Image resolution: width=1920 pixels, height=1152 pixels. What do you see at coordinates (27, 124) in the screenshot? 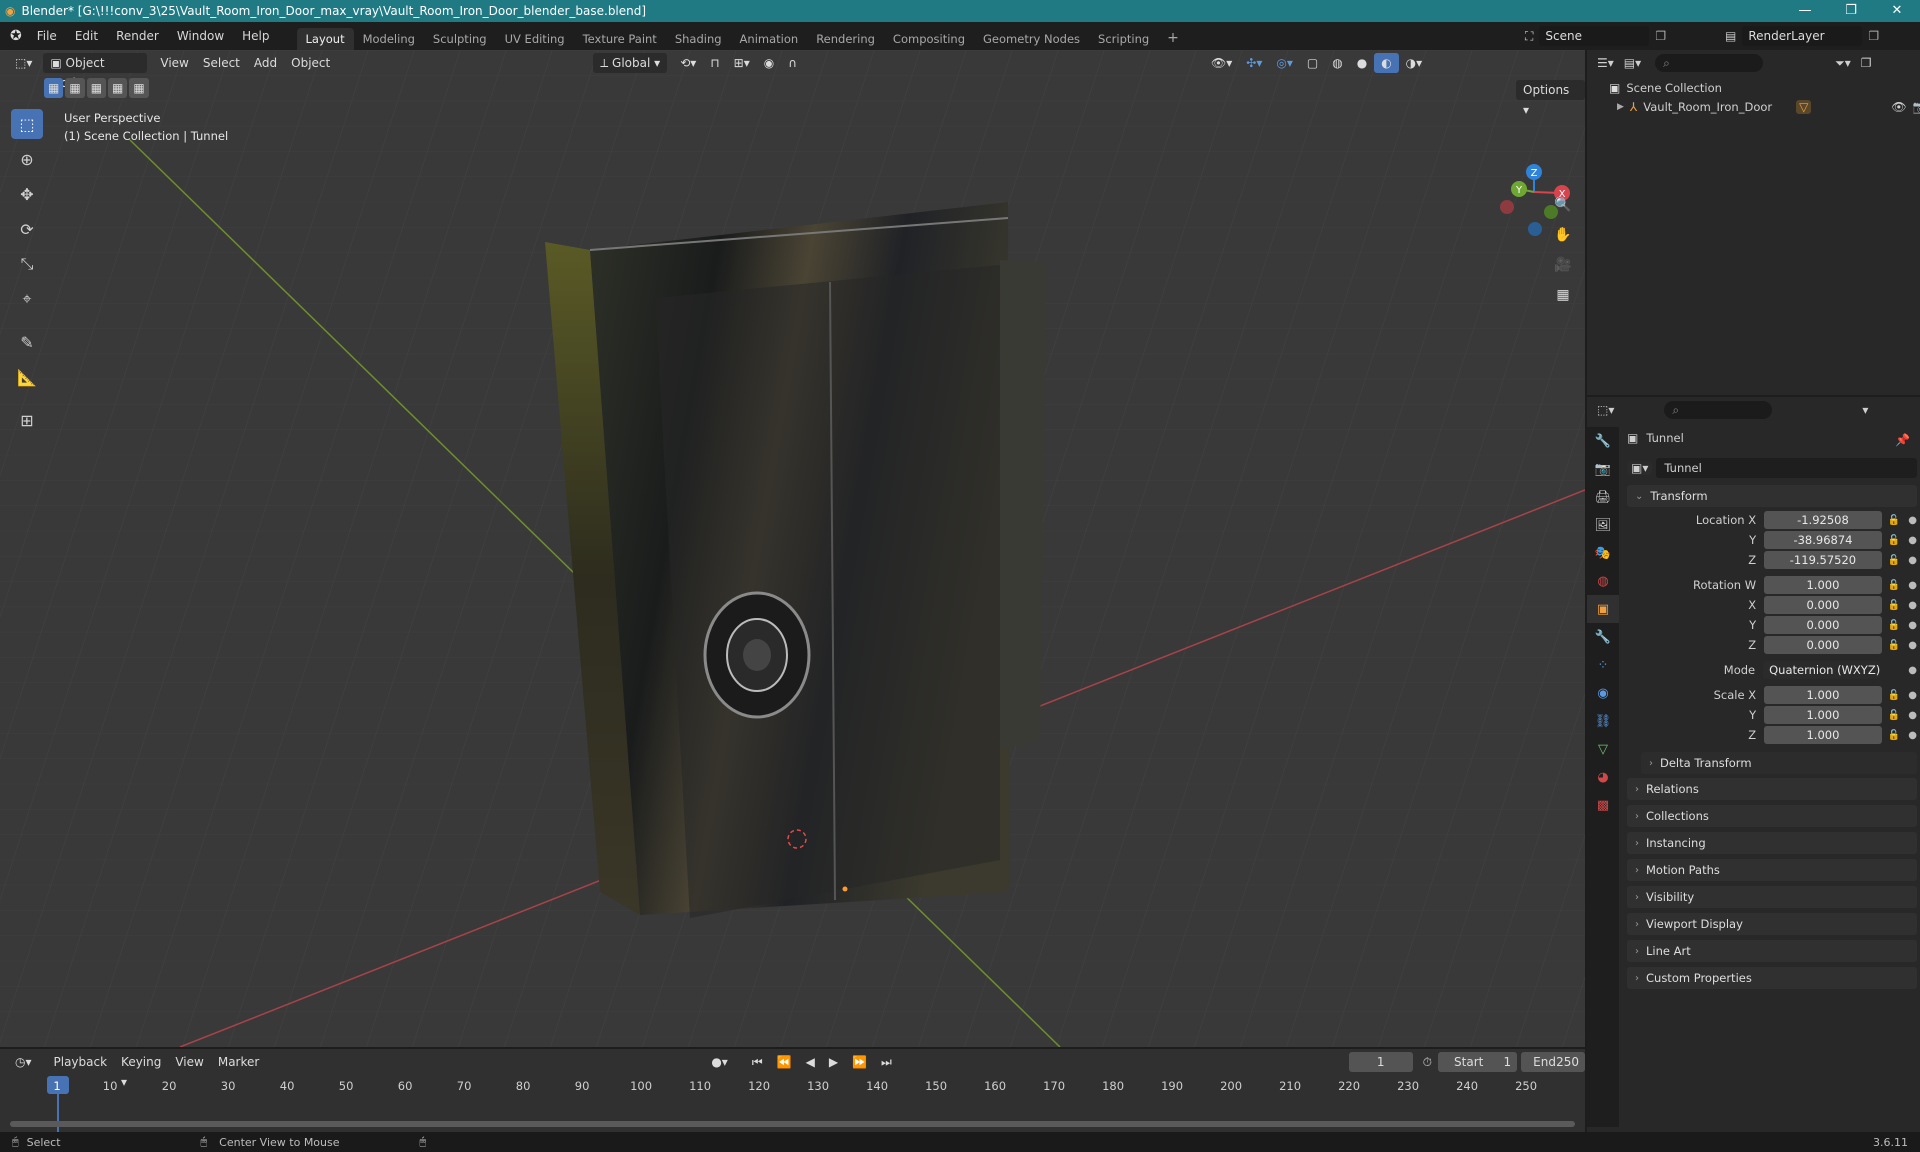
I see `select-box-tool-icon: ⬚` at bounding box center [27, 124].